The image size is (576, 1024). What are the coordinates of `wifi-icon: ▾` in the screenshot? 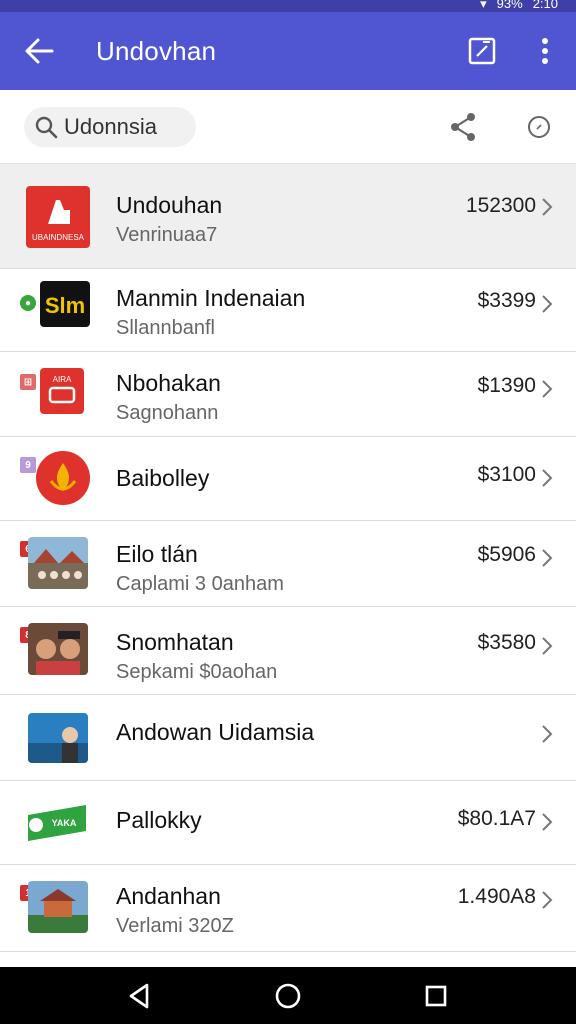 It's located at (483, 5).